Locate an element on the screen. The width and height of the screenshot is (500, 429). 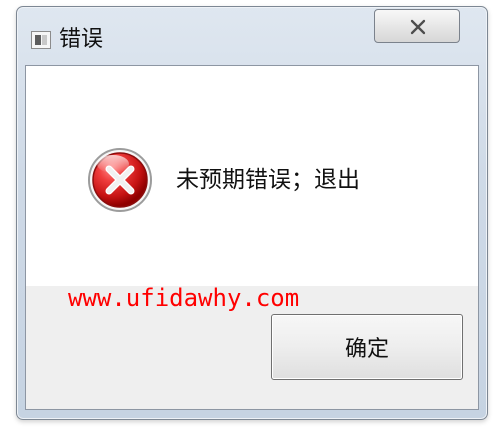
close-button is located at coordinates (417, 26).